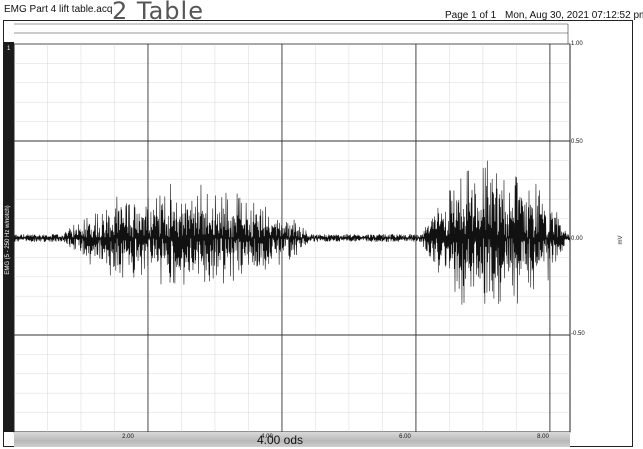  Describe the element at coordinates (621, 240) in the screenshot. I see `y-unit-label: mV` at that location.